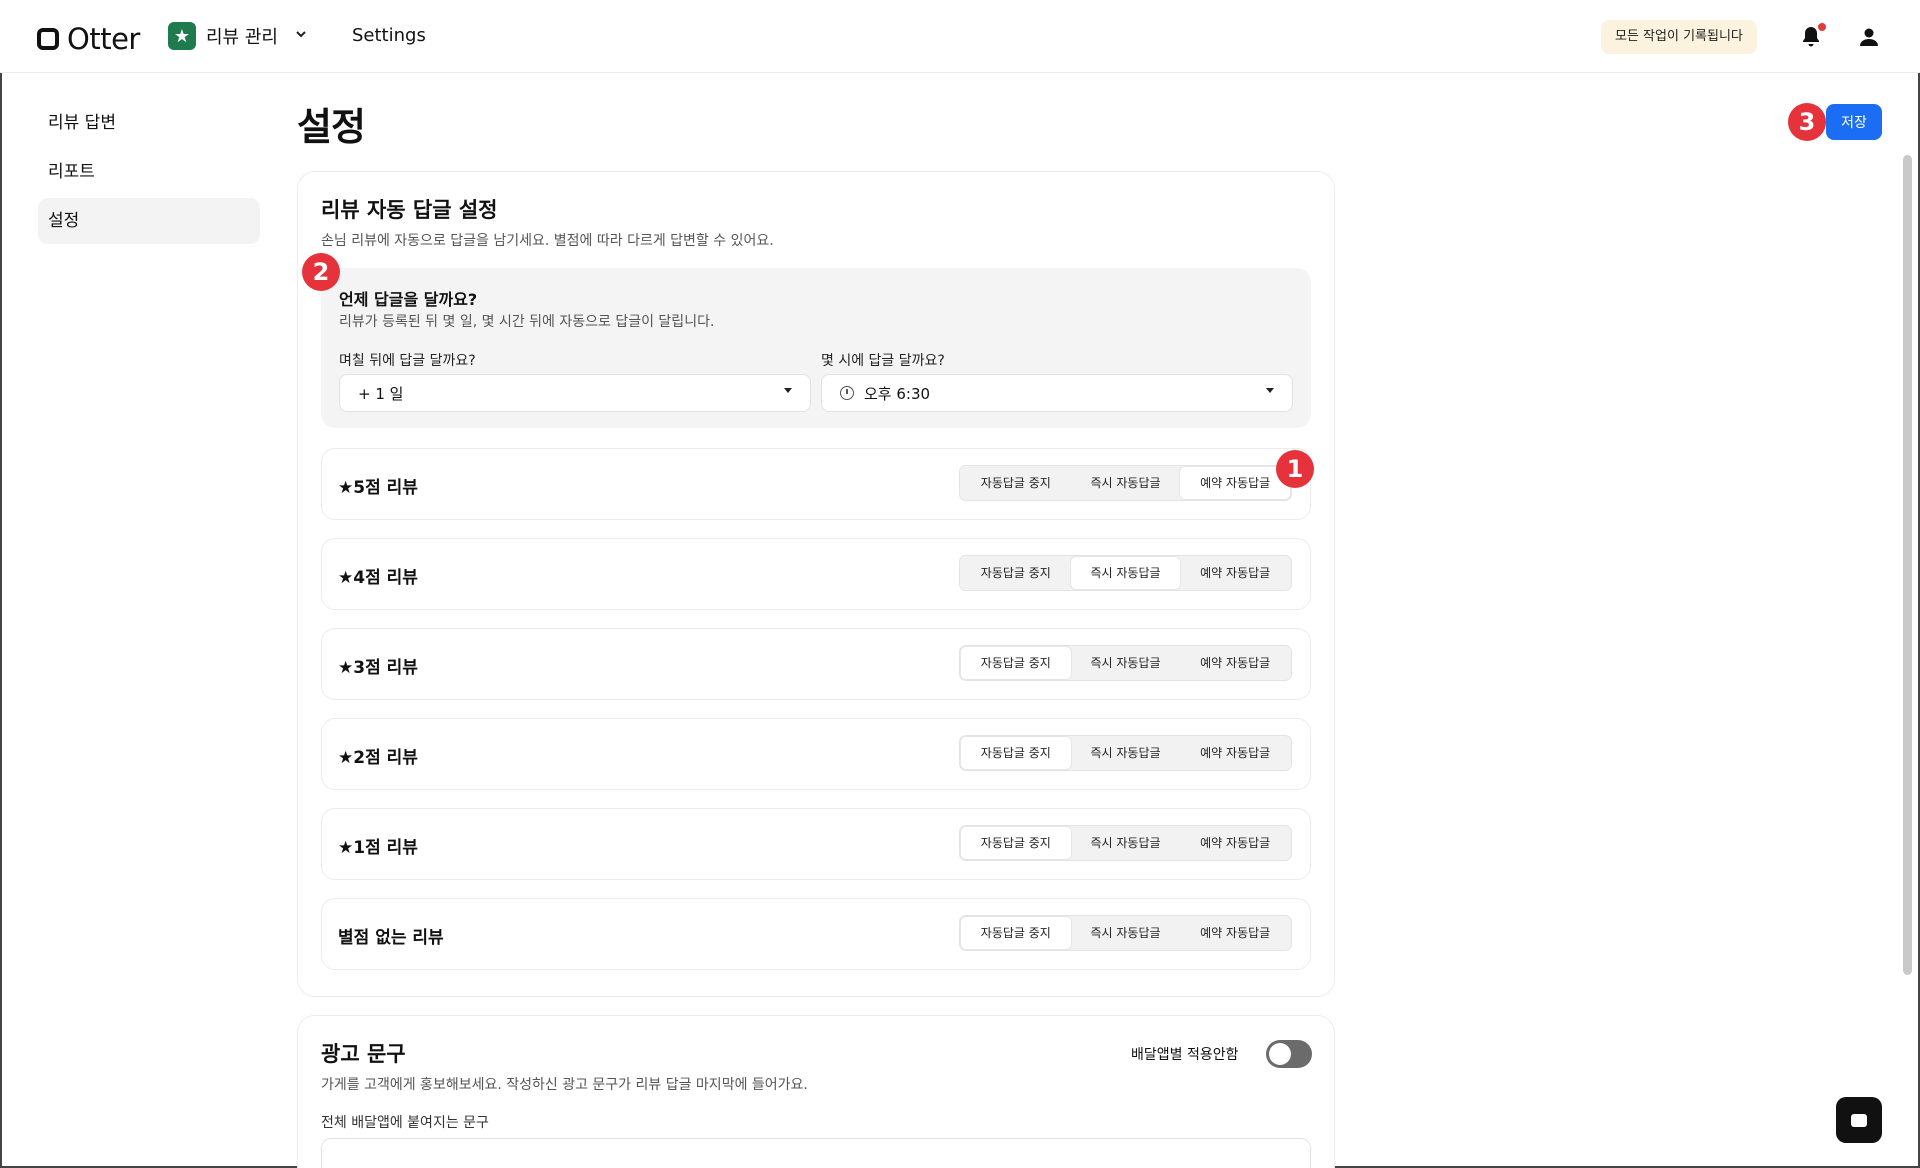 This screenshot has width=1920, height=1168. What do you see at coordinates (816, 754) in the screenshot?
I see `rating-row: ★2점 리뷰 자동답글 중지 즉시 자동답글 예약 자동답글` at bounding box center [816, 754].